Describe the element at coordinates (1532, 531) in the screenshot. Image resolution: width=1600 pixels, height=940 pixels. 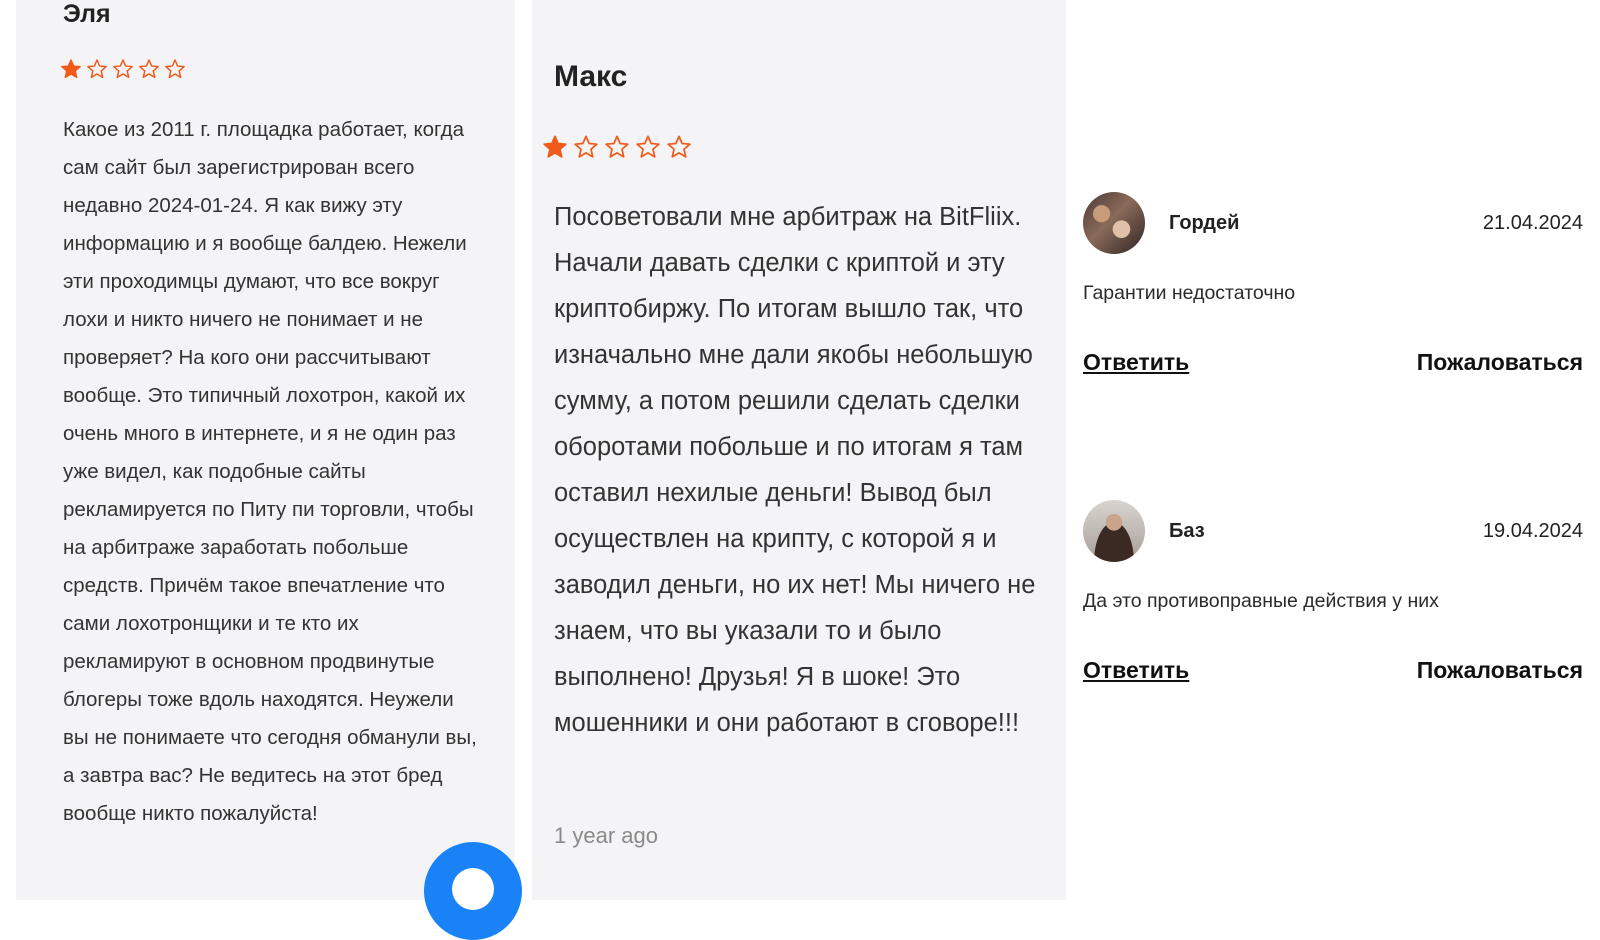
I see `comment-date: 19.04.2024` at that location.